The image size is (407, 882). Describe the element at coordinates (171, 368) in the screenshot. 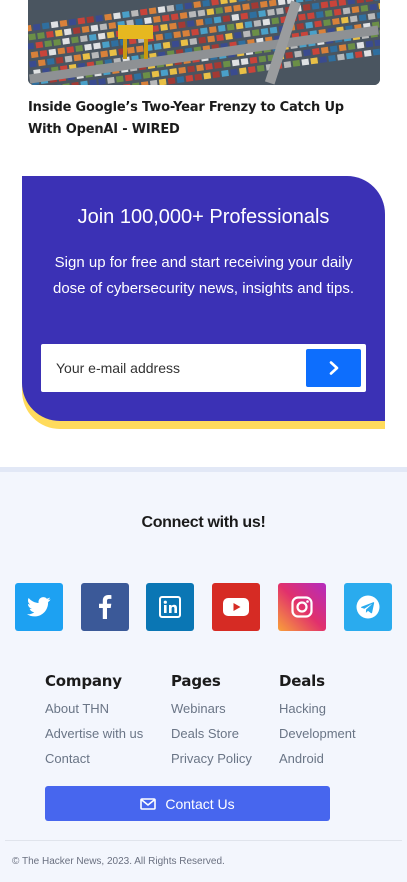

I see `email-input` at that location.